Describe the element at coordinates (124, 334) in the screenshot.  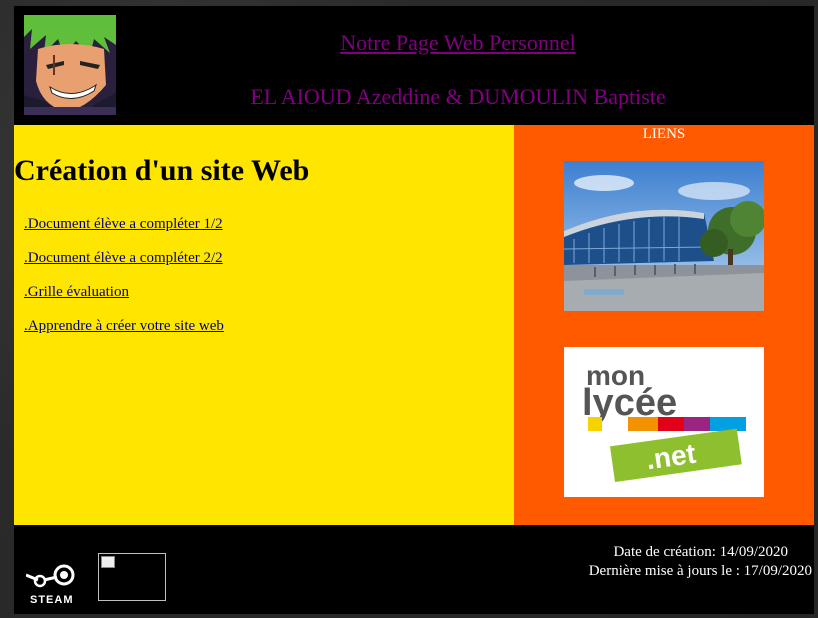
I see `link-apprendre-site-web: .Apprendre à créer votre site web` at that location.